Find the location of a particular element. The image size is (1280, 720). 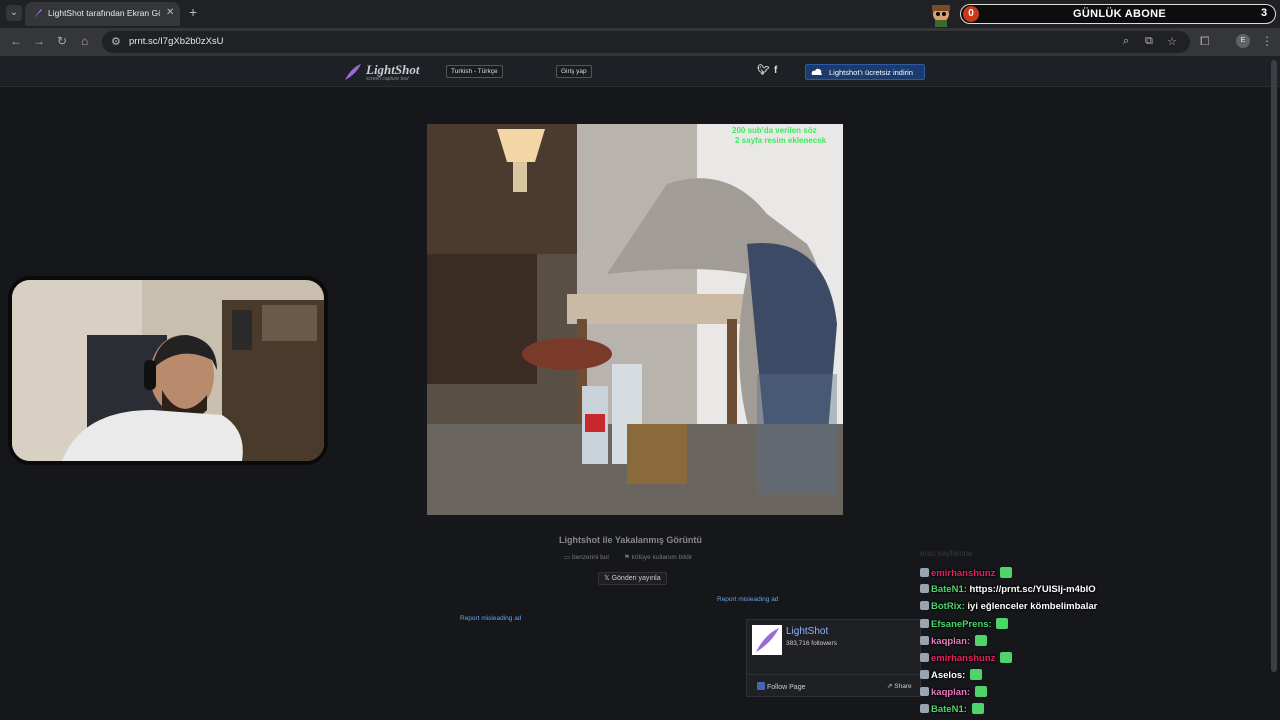

chat-line: BateN1: https://prnt.sc/YUISIj-m4bIO is located at coordinates (1008, 589).